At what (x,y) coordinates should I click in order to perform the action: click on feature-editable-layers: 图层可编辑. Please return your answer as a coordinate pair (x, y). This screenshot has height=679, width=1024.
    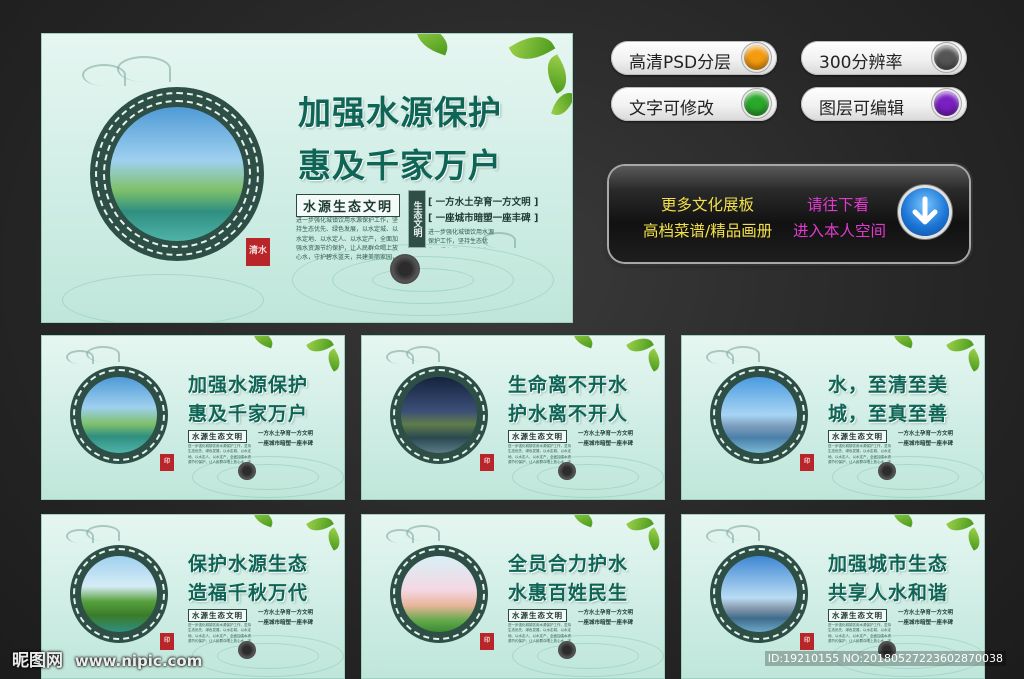
    Looking at the image, I should click on (884, 104).